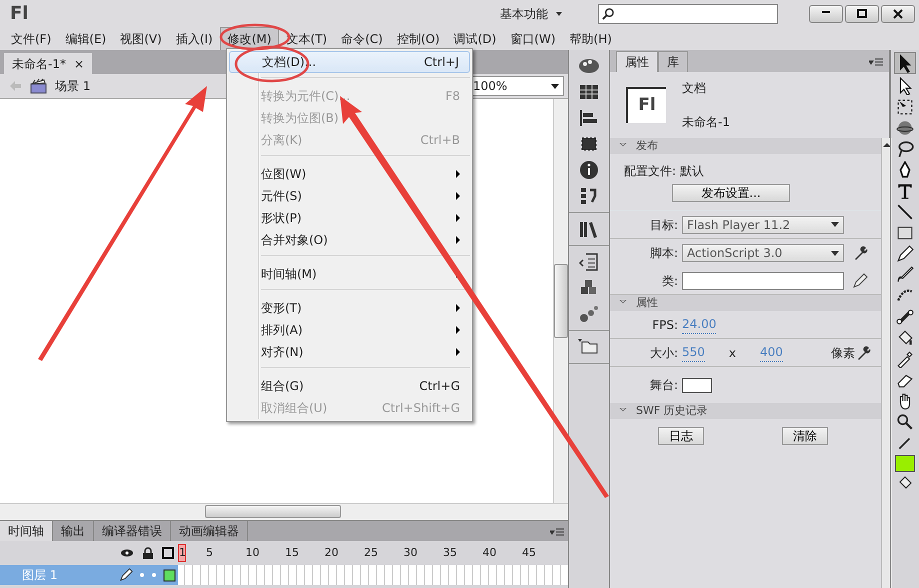 This screenshot has width=919, height=588. What do you see at coordinates (86, 39) in the screenshot?
I see `menu-item: 编辑(E)` at bounding box center [86, 39].